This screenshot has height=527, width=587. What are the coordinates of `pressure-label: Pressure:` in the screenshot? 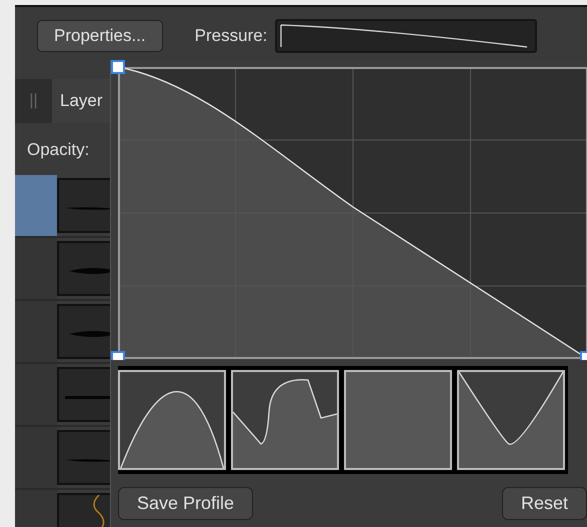 It's located at (231, 36).